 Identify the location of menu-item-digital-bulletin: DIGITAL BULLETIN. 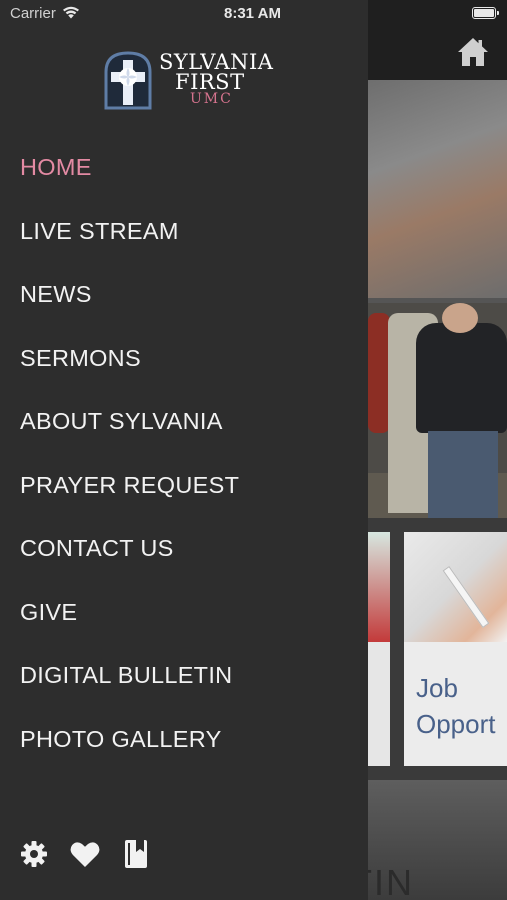
(184, 676).